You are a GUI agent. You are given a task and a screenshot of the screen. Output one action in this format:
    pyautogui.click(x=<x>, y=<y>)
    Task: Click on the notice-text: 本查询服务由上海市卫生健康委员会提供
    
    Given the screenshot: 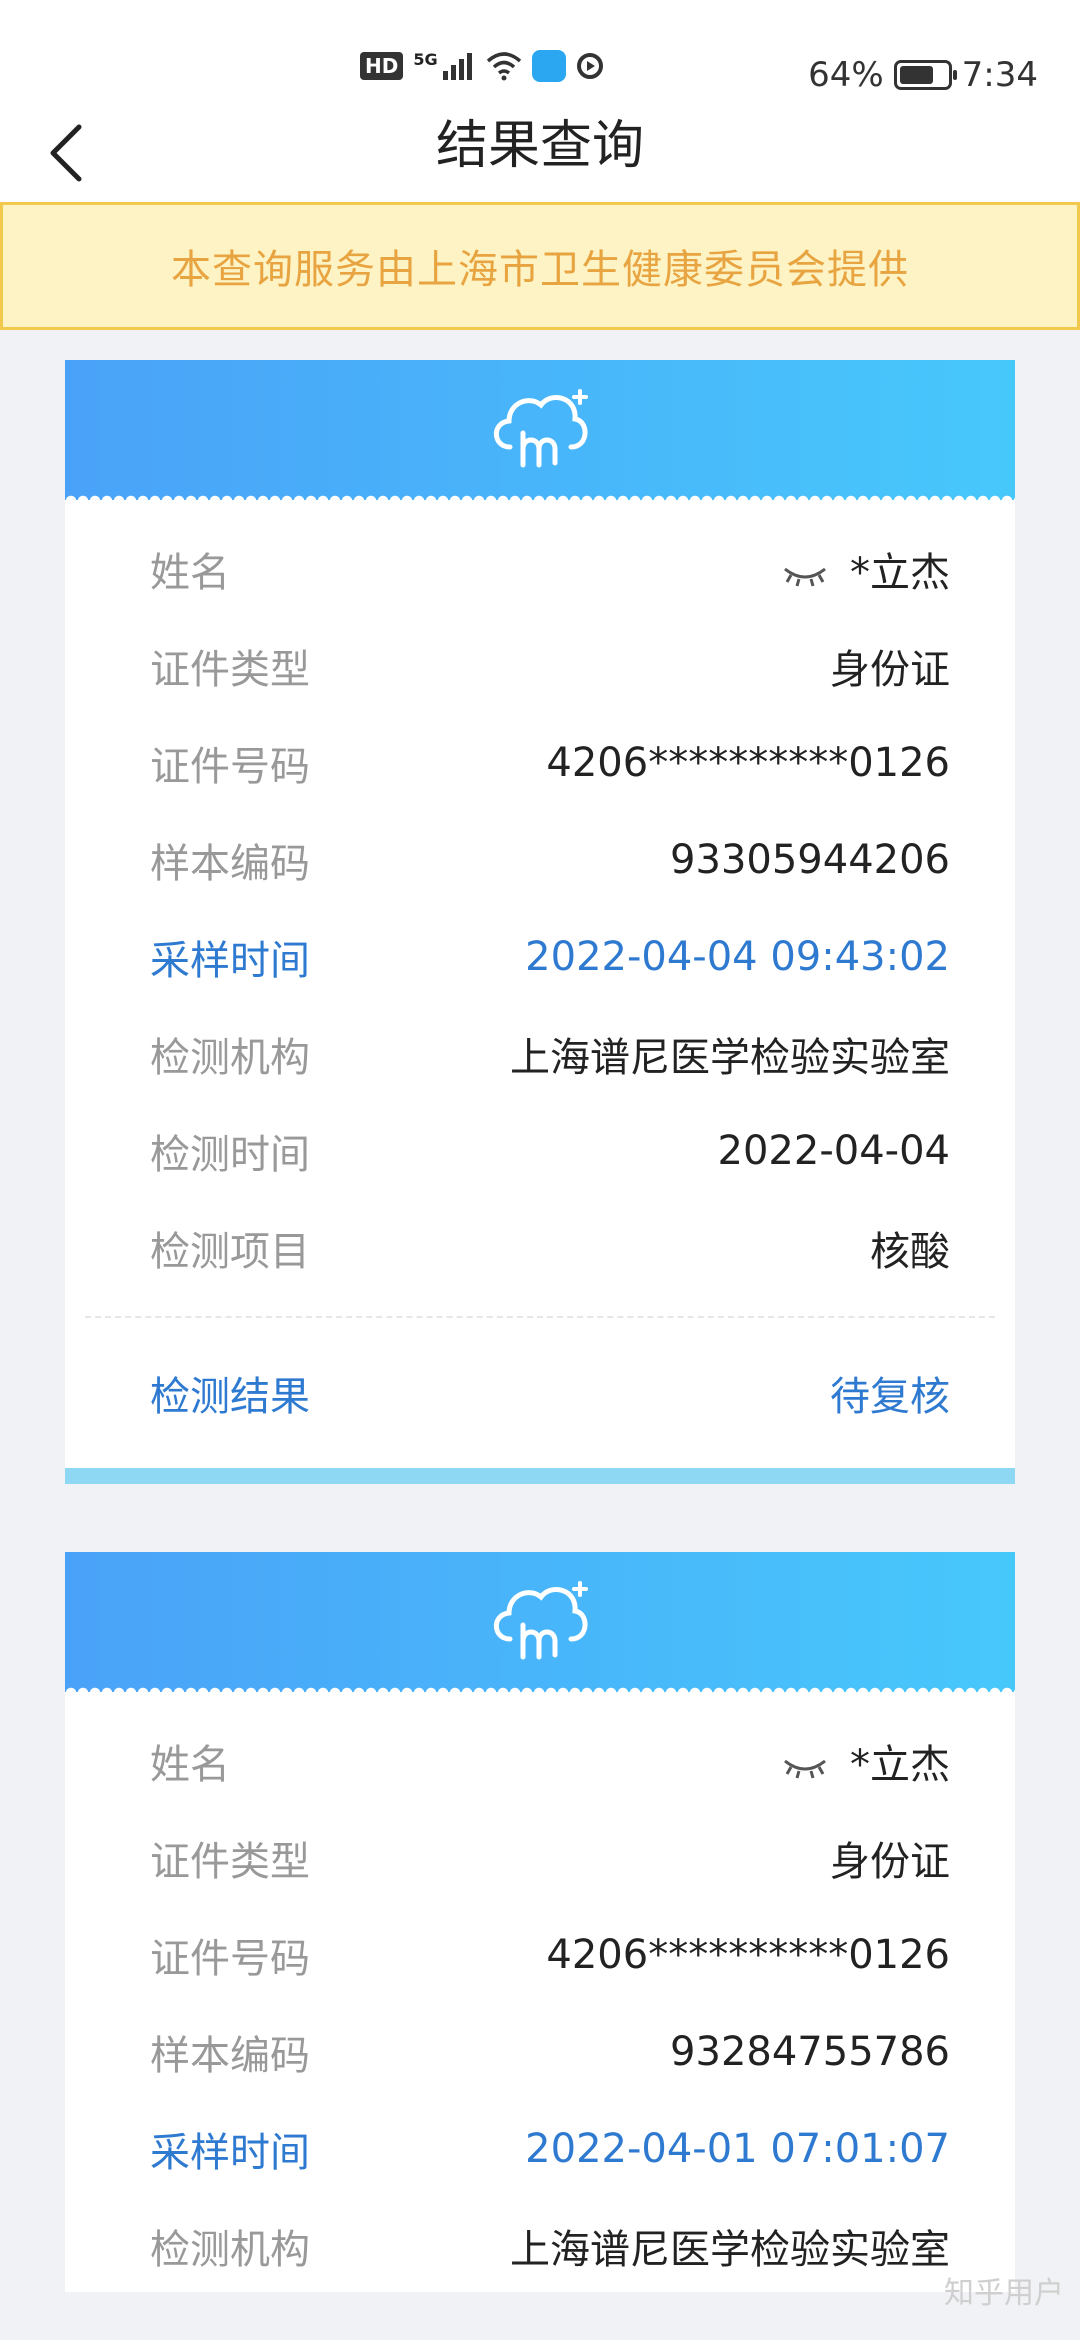 What is the action you would take?
    pyautogui.click(x=540, y=270)
    